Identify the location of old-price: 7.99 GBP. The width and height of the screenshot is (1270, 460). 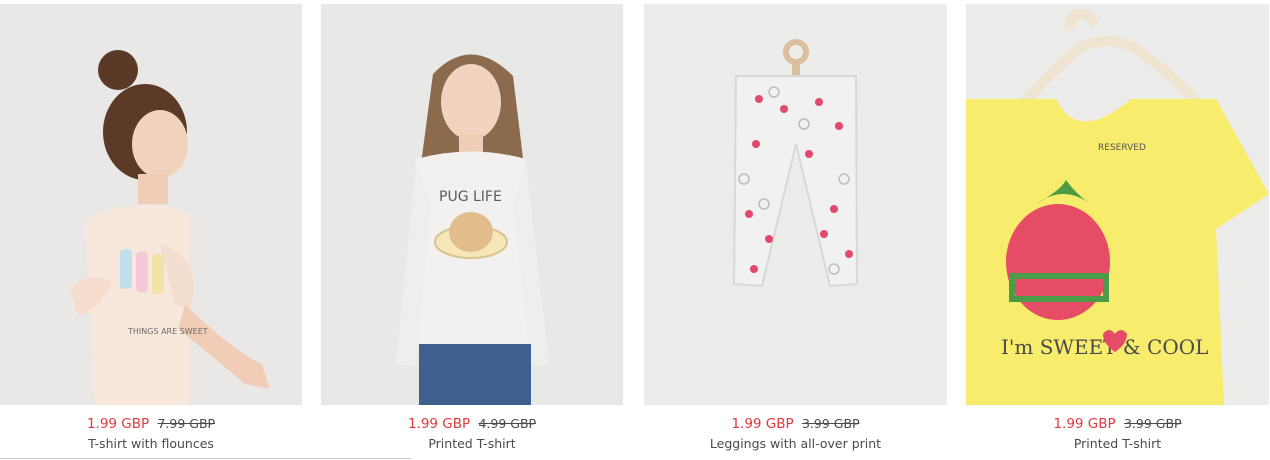
(186, 423).